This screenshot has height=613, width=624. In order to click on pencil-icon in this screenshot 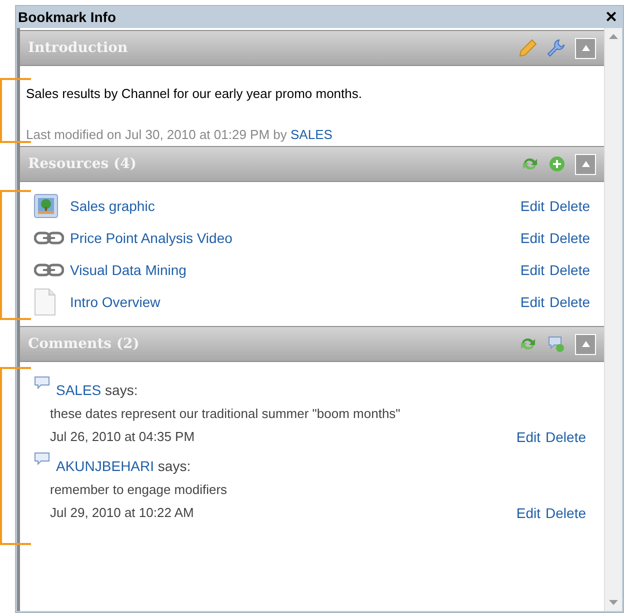, I will do `click(528, 48)`.